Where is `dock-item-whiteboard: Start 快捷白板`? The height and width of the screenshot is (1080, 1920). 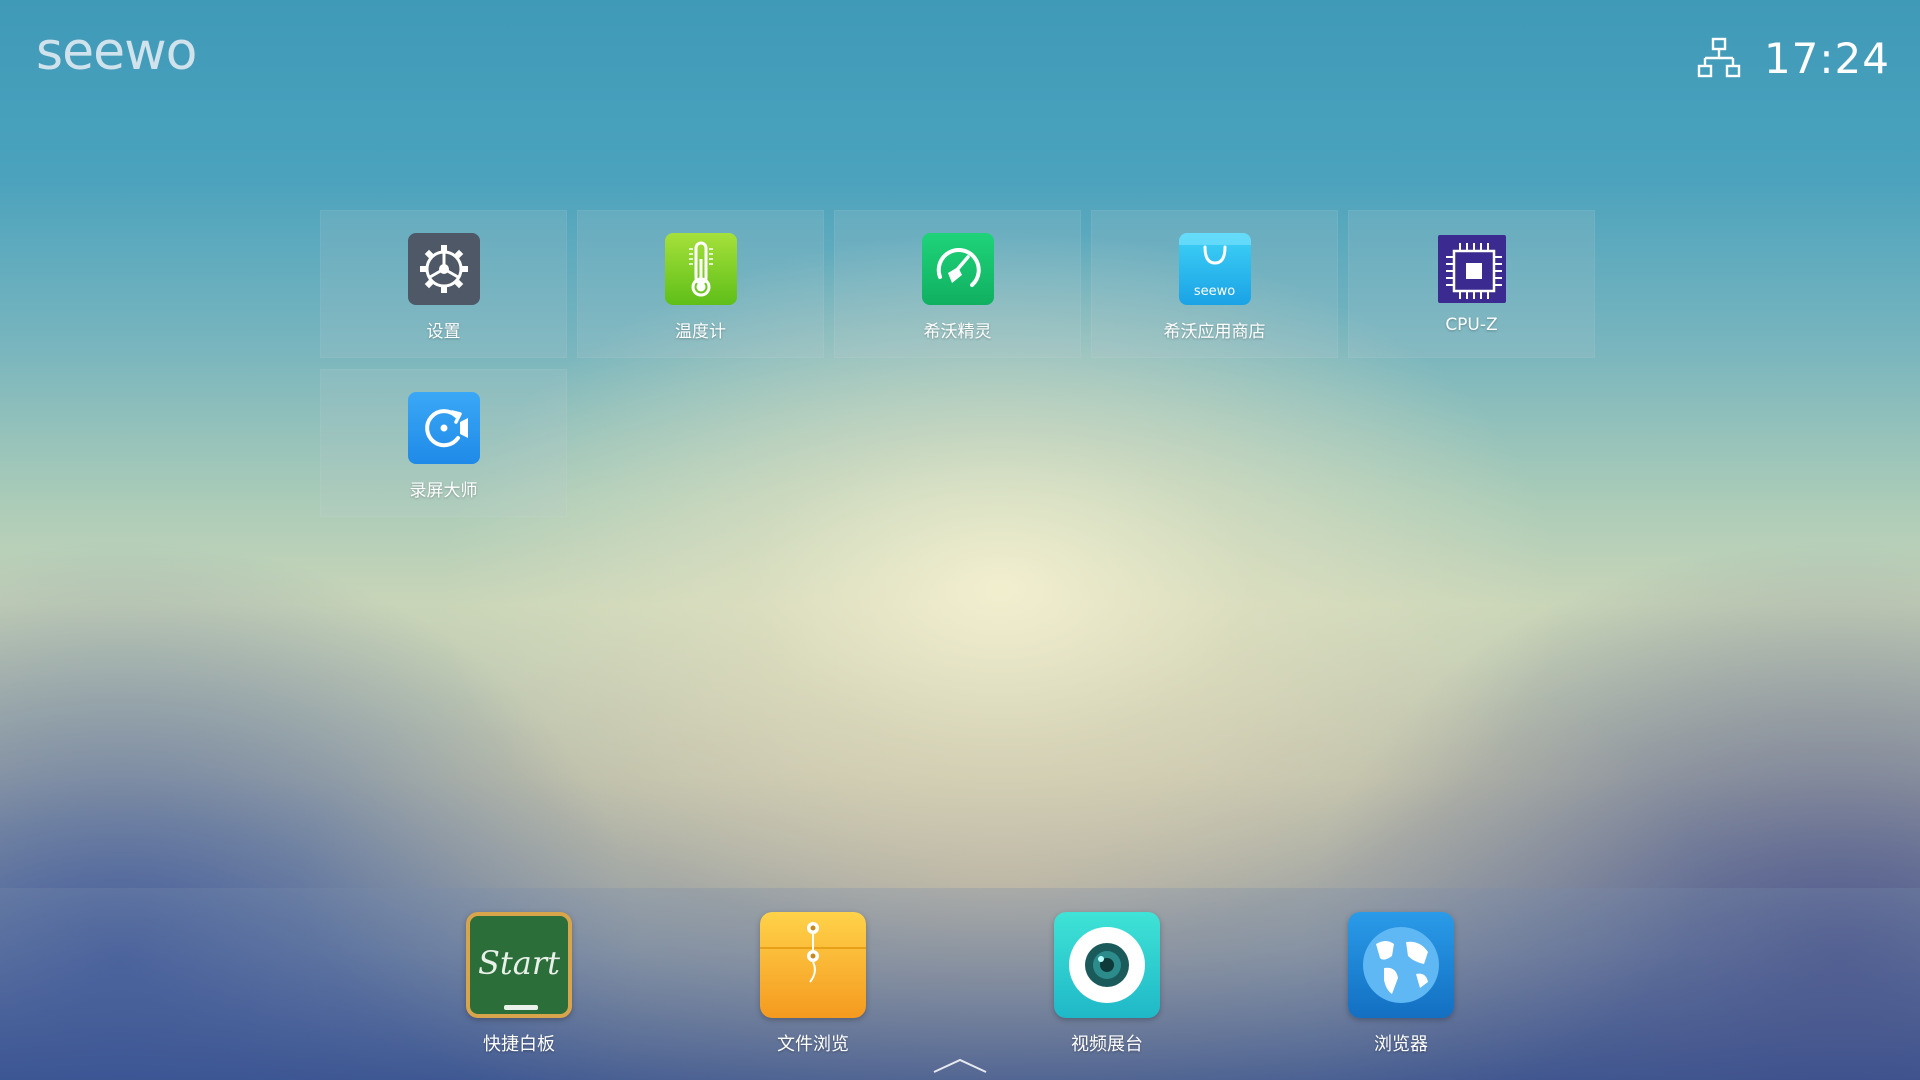
dock-item-whiteboard: Start 快捷白板 is located at coordinates (519, 984).